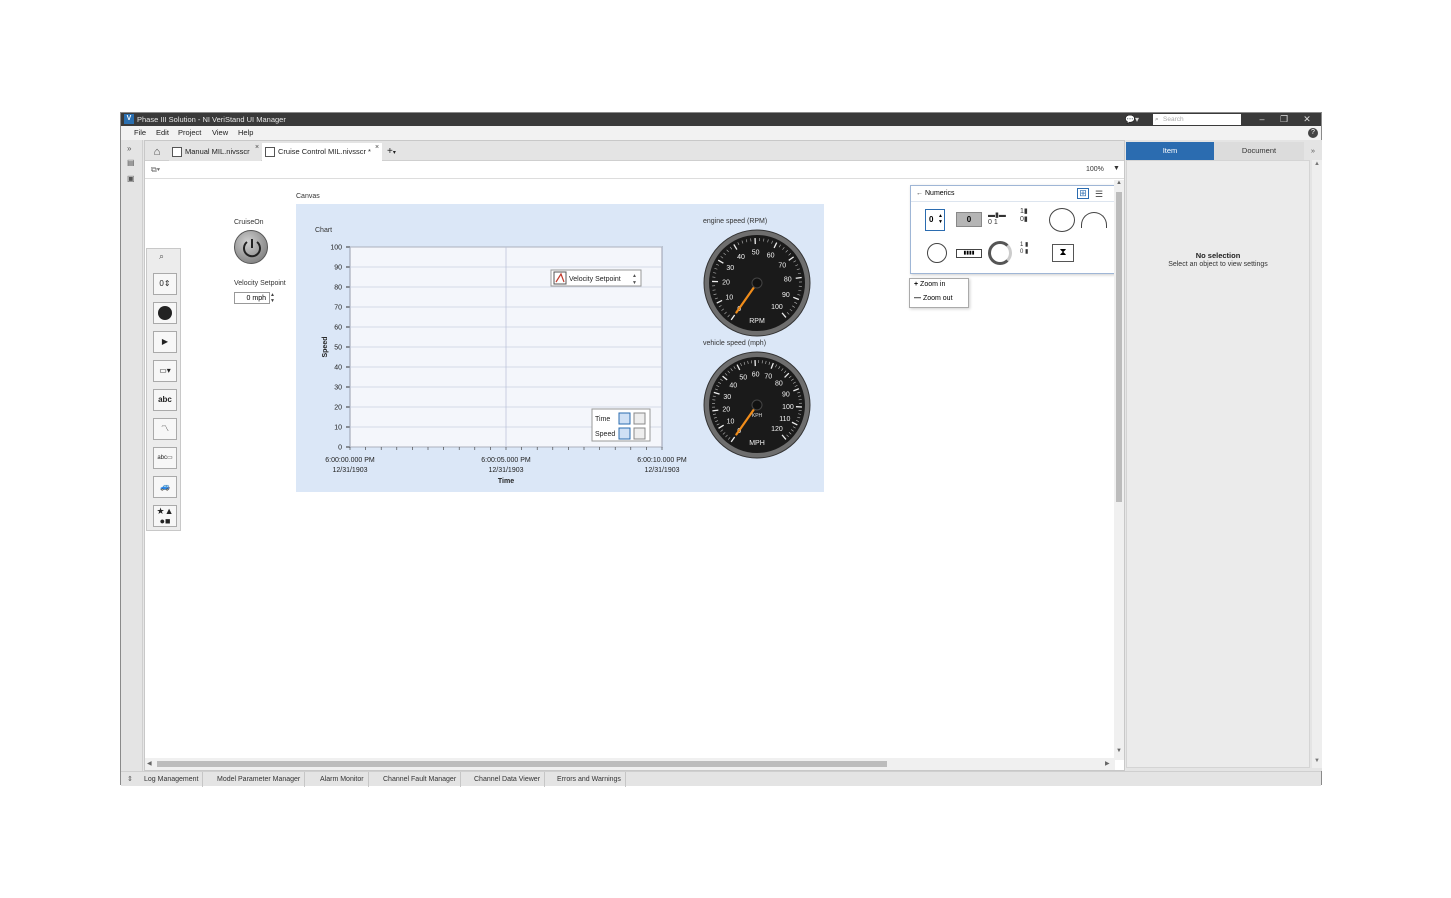 The image size is (1451, 898). Describe the element at coordinates (252, 298) in the screenshot. I see `velocity-setpoint-input: 0 mph` at that location.